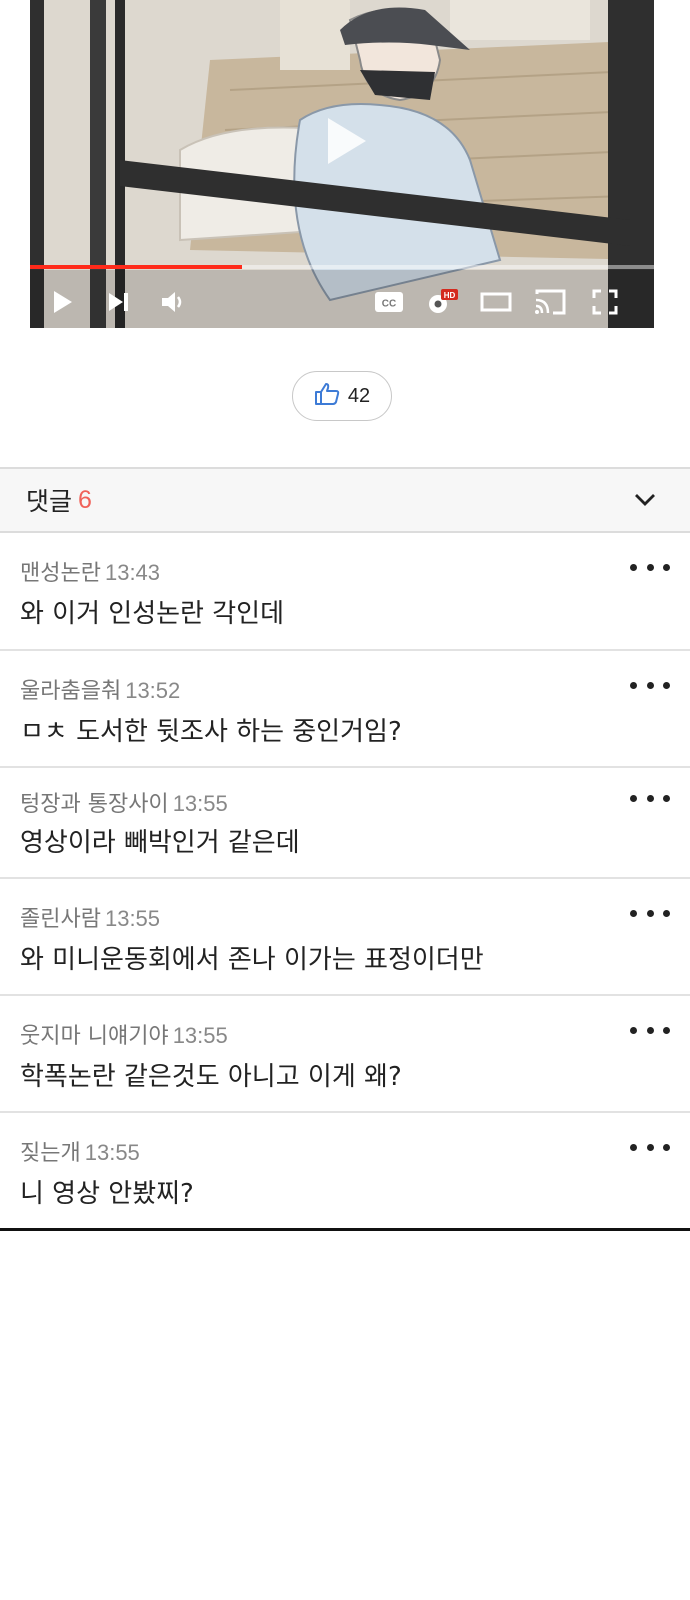 Image resolution: width=690 pixels, height=1600 pixels. Describe the element at coordinates (645, 500) in the screenshot. I see `chevron-down-icon` at that location.